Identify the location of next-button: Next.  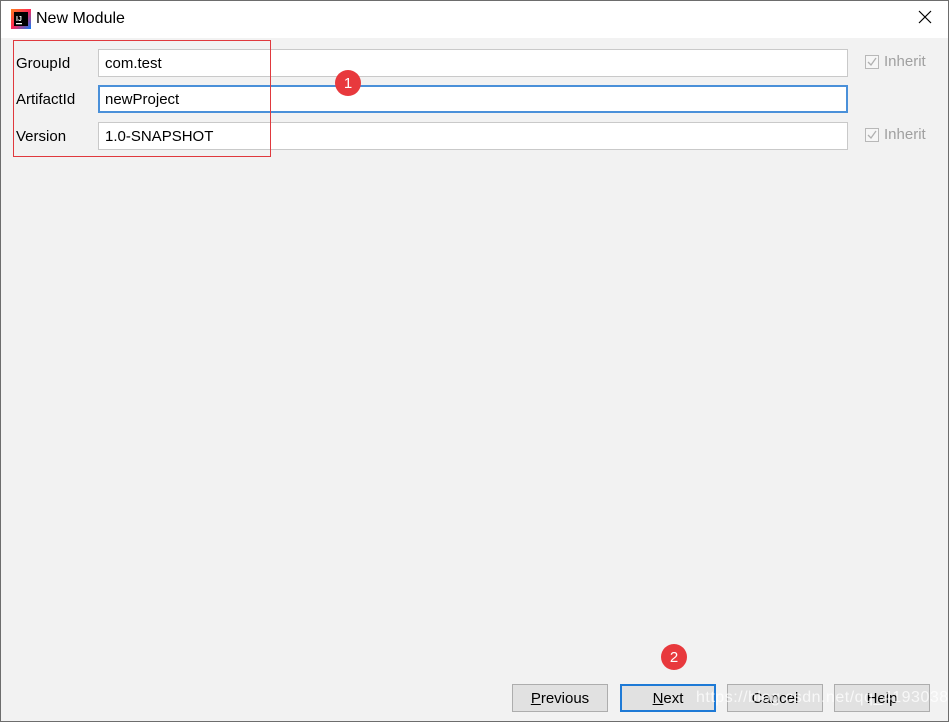
(668, 698).